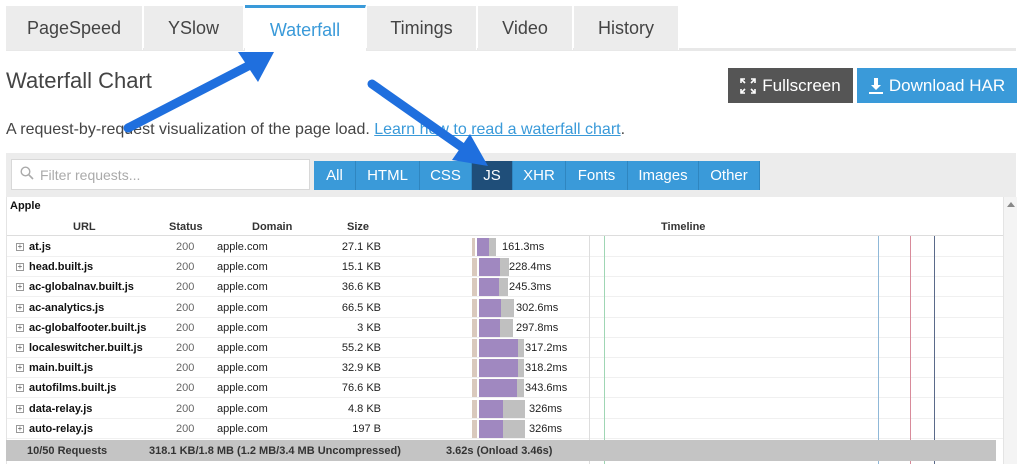 This screenshot has width=1020, height=464. I want to click on row-url: localeswitcher.built.js, so click(86, 348).